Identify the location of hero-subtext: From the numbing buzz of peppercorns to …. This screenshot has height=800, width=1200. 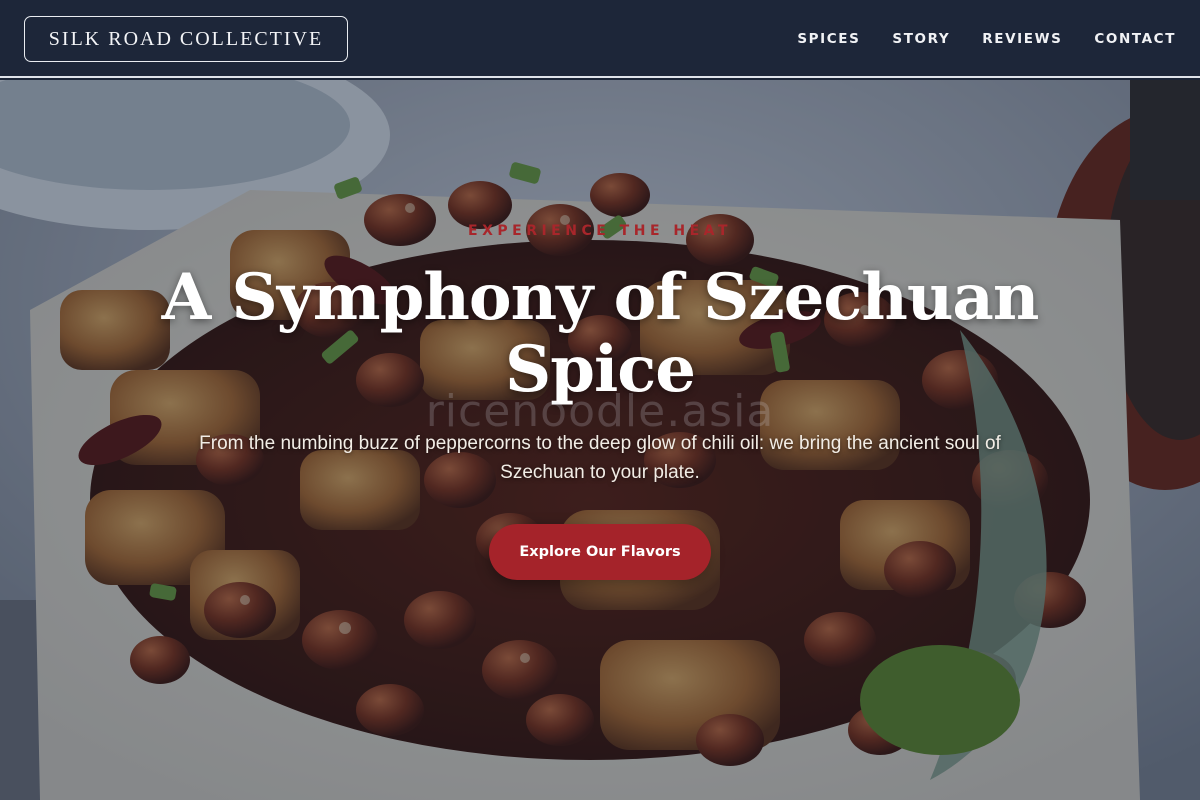
(600, 458).